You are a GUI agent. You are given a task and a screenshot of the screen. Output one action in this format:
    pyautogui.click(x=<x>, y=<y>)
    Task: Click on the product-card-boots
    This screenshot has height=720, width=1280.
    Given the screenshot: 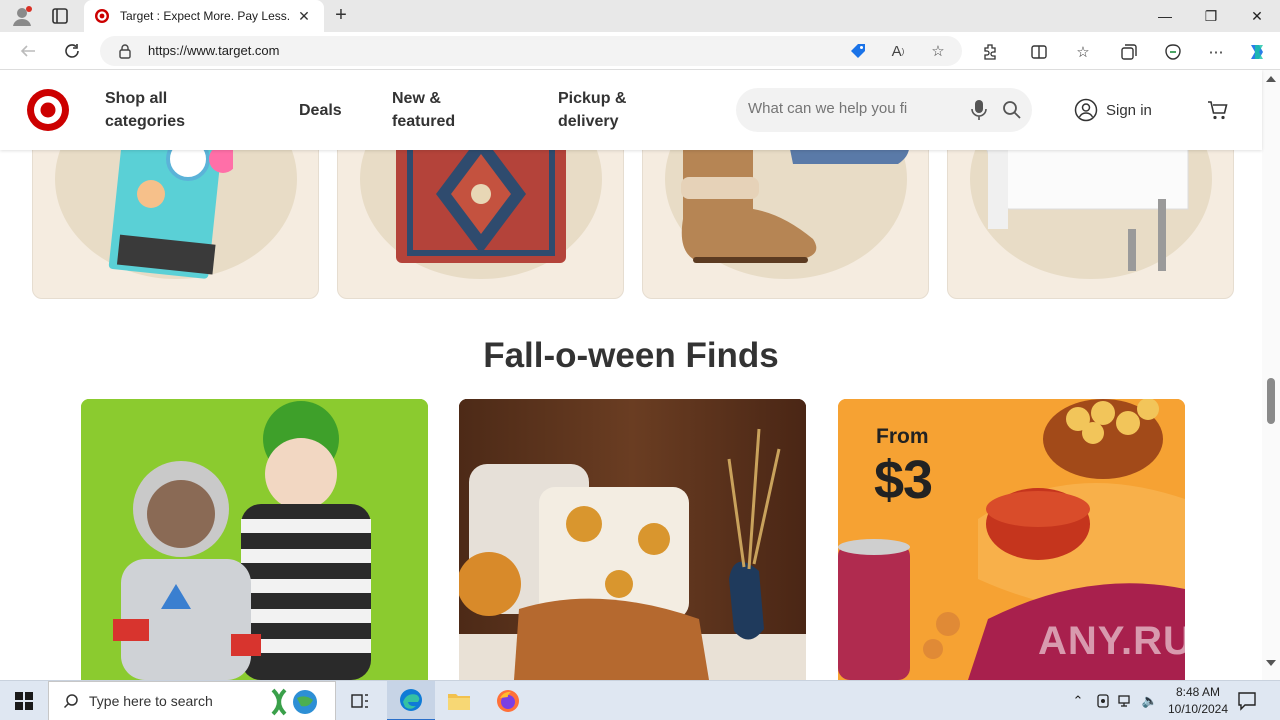 What is the action you would take?
    pyautogui.click(x=785, y=218)
    